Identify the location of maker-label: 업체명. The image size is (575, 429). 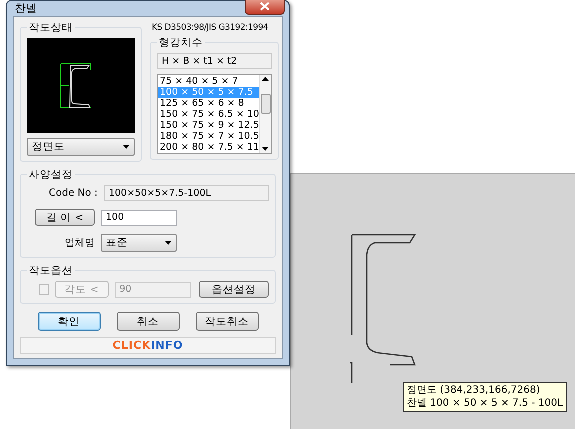
(80, 243).